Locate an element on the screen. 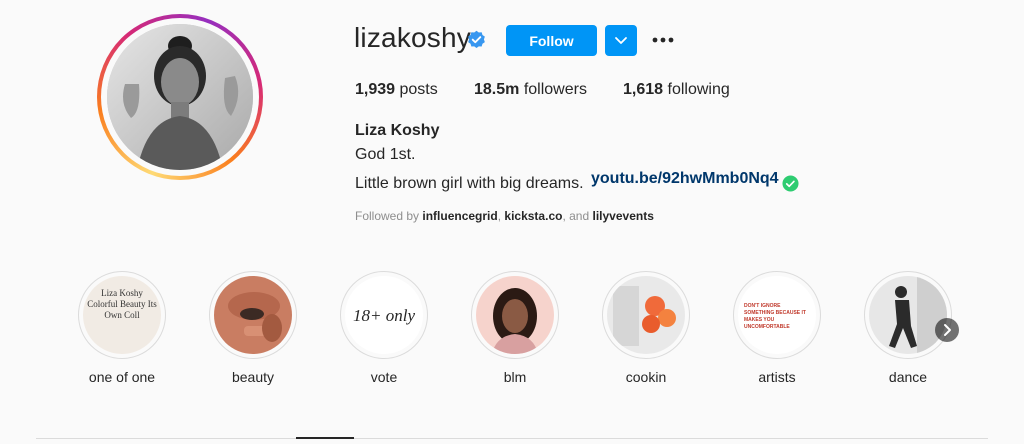 The height and width of the screenshot is (444, 1024). tabs-divider is located at coordinates (512, 438).